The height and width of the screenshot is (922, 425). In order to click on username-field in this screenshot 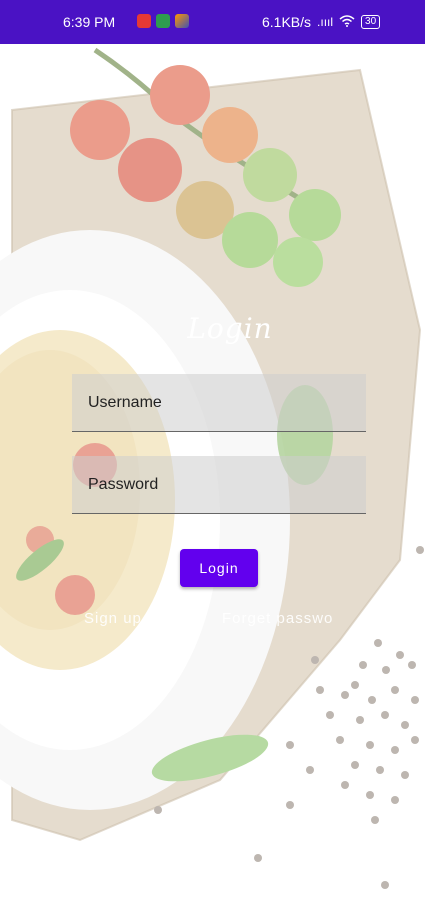, I will do `click(219, 403)`.